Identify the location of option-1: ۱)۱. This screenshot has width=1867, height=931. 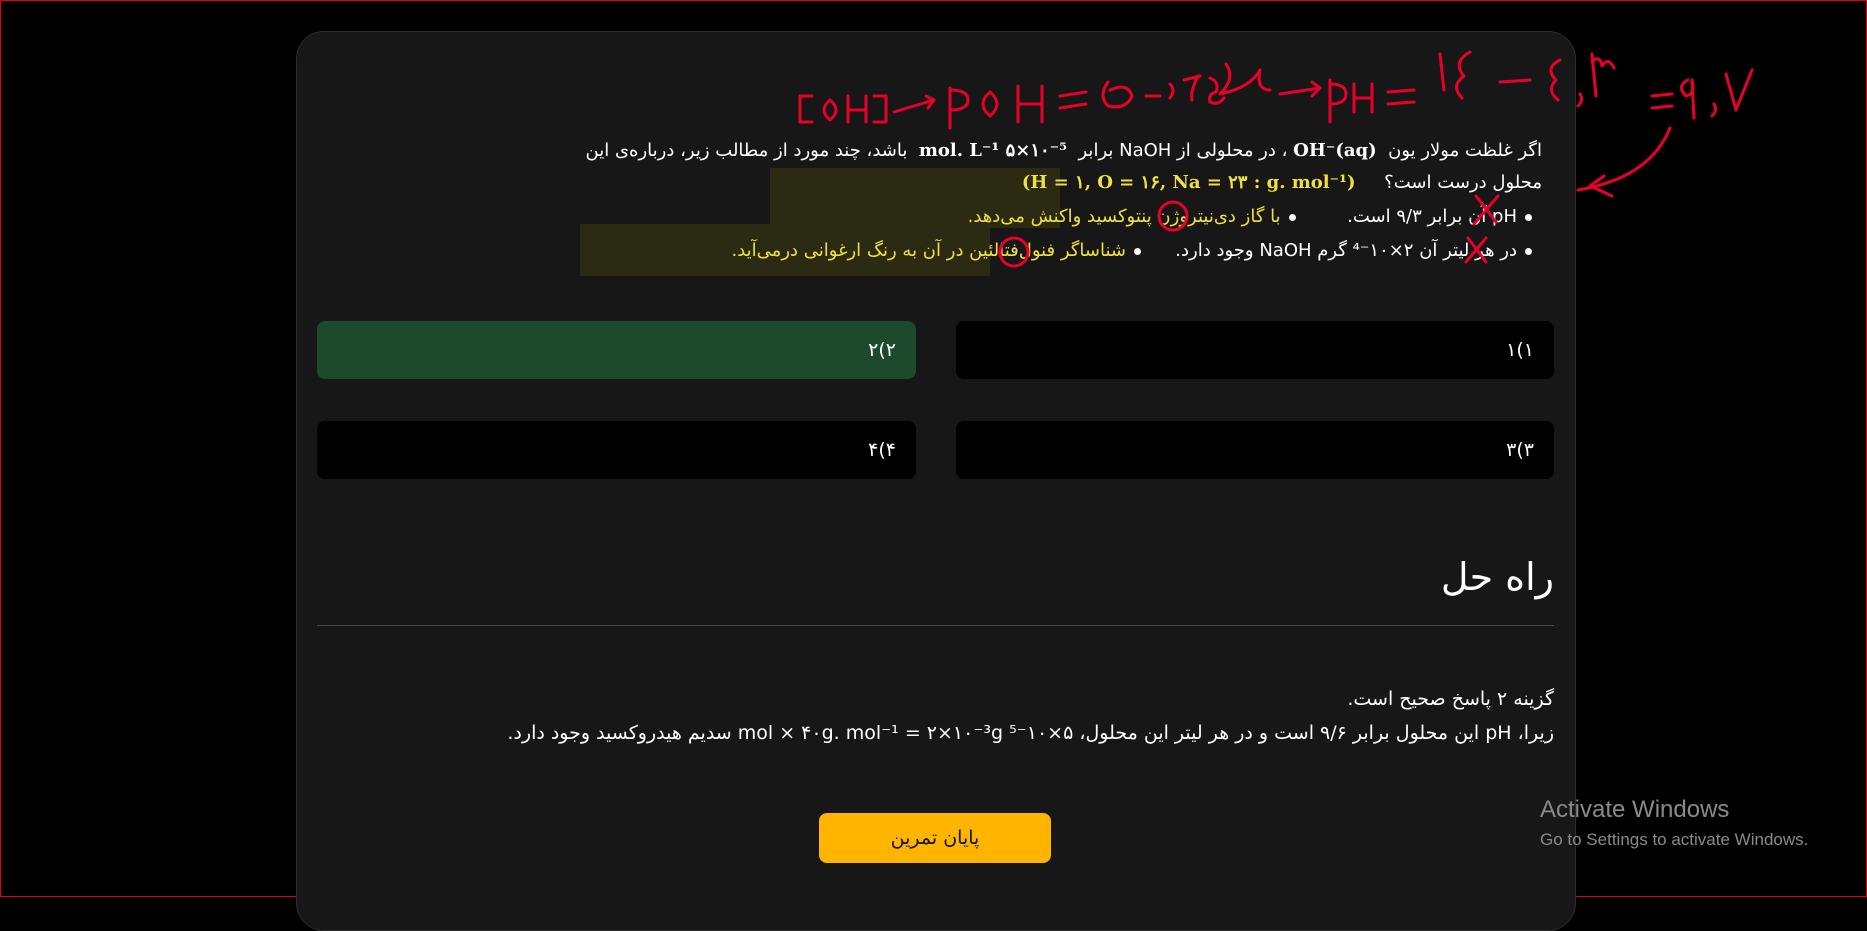
(1255, 350).